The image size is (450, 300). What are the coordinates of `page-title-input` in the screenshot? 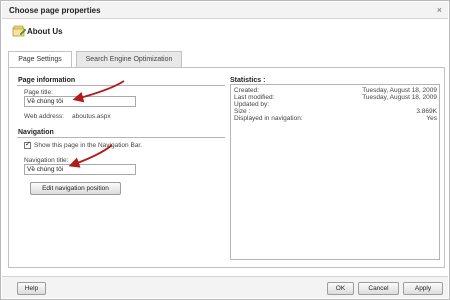 It's located at (80, 101).